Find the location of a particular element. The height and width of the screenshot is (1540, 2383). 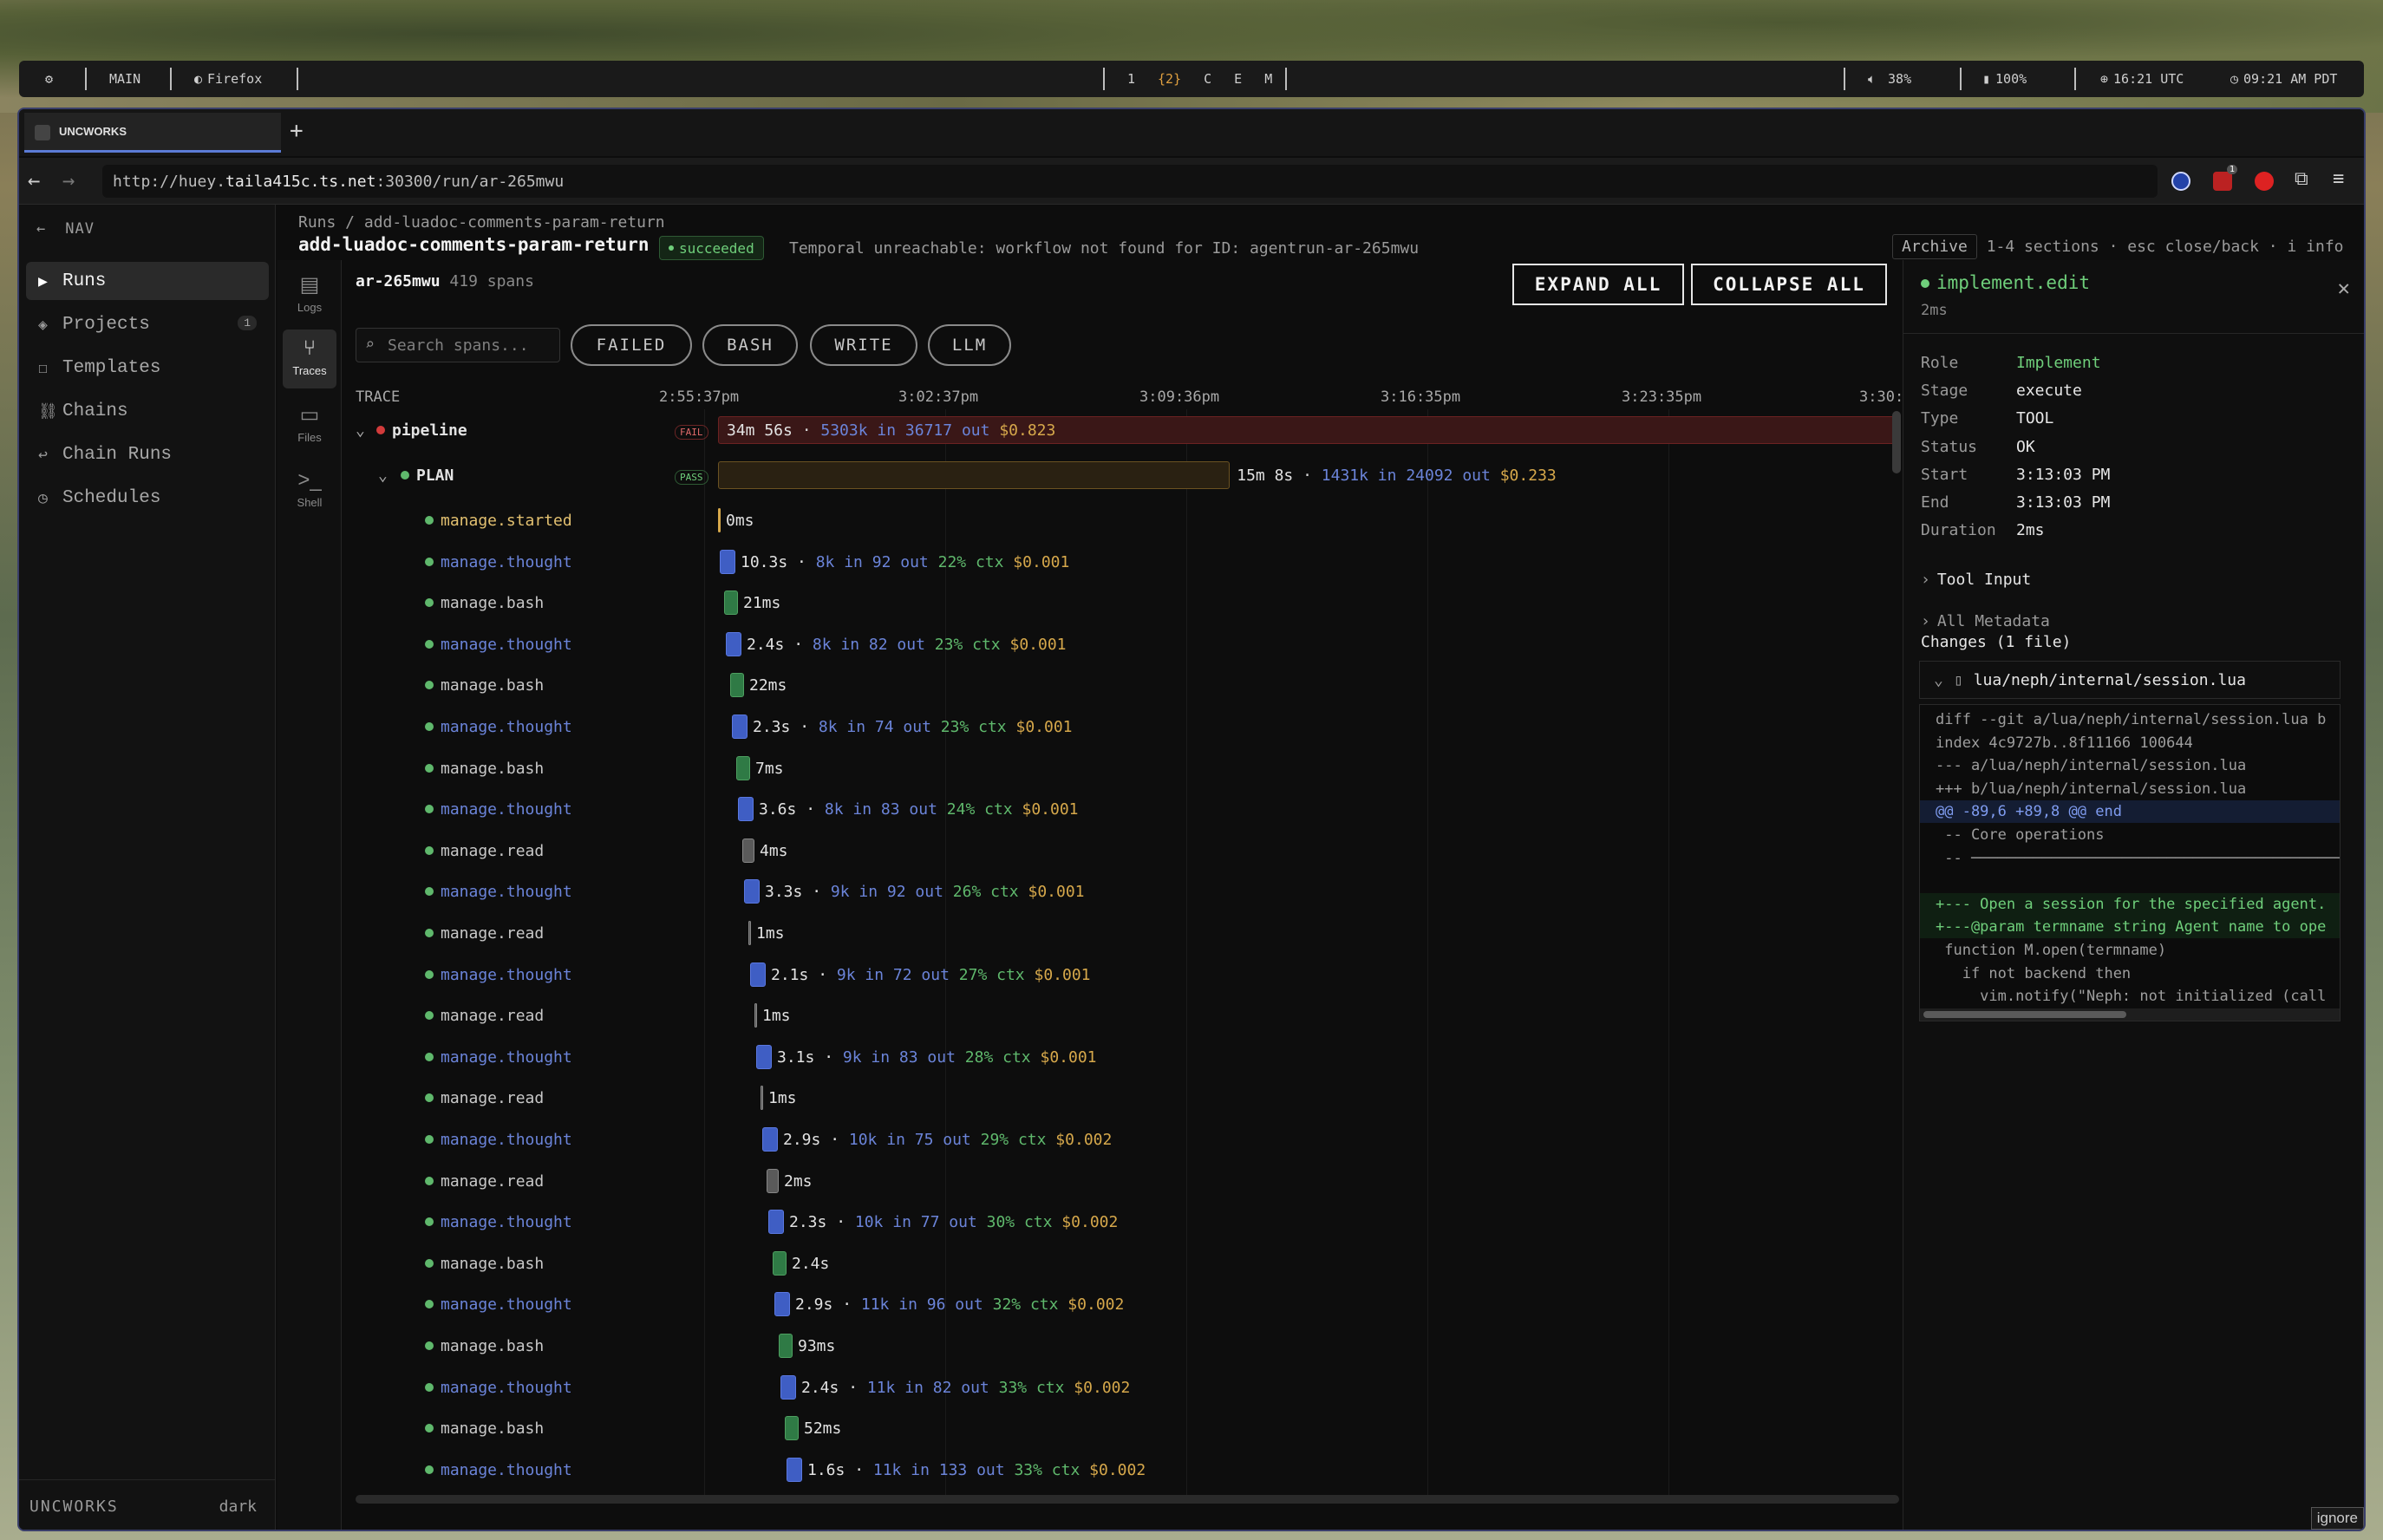

collapse-all-button: COLLAPSE ALL is located at coordinates (1789, 284).